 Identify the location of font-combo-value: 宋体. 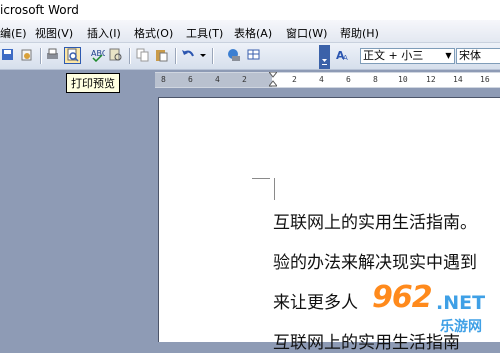
(470, 55).